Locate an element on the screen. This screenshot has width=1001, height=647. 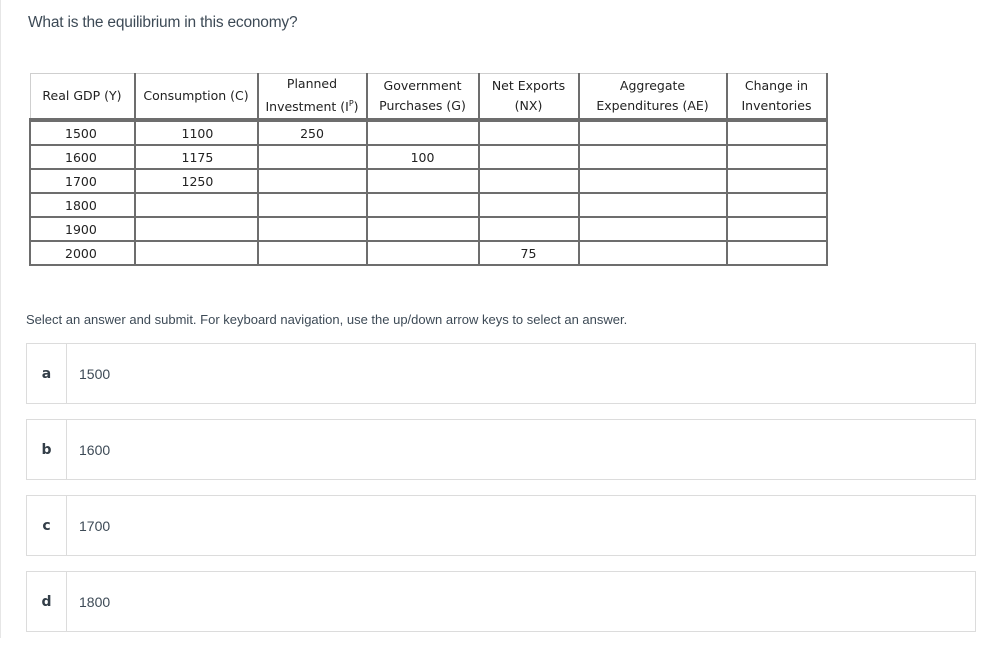
left-border is located at coordinates (0, 319).